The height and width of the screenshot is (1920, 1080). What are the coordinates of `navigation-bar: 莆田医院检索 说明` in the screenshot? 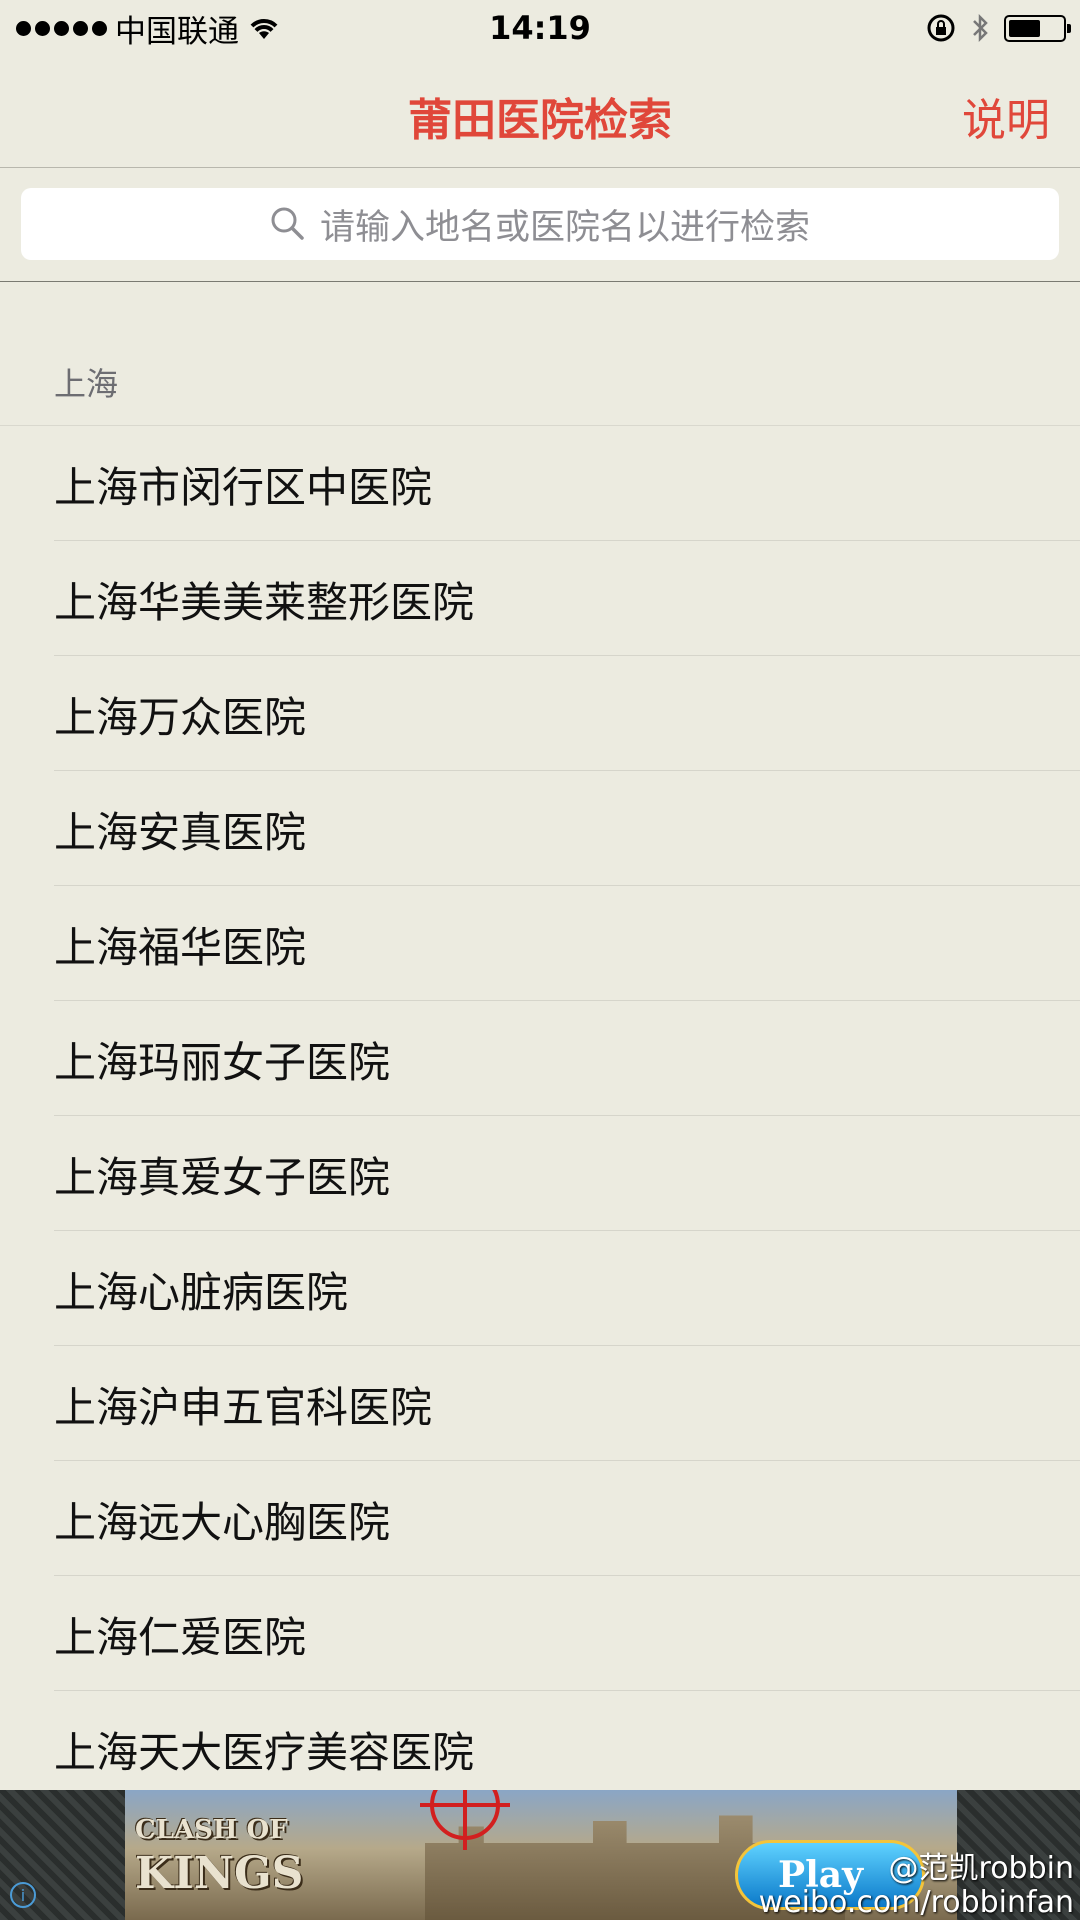 It's located at (540, 112).